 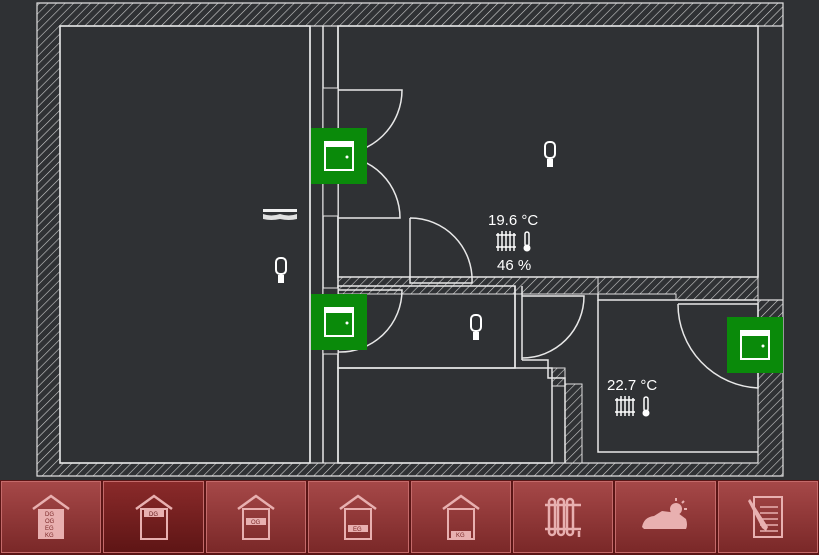 I want to click on nav-dg-button: DG, so click(x=153, y=517).